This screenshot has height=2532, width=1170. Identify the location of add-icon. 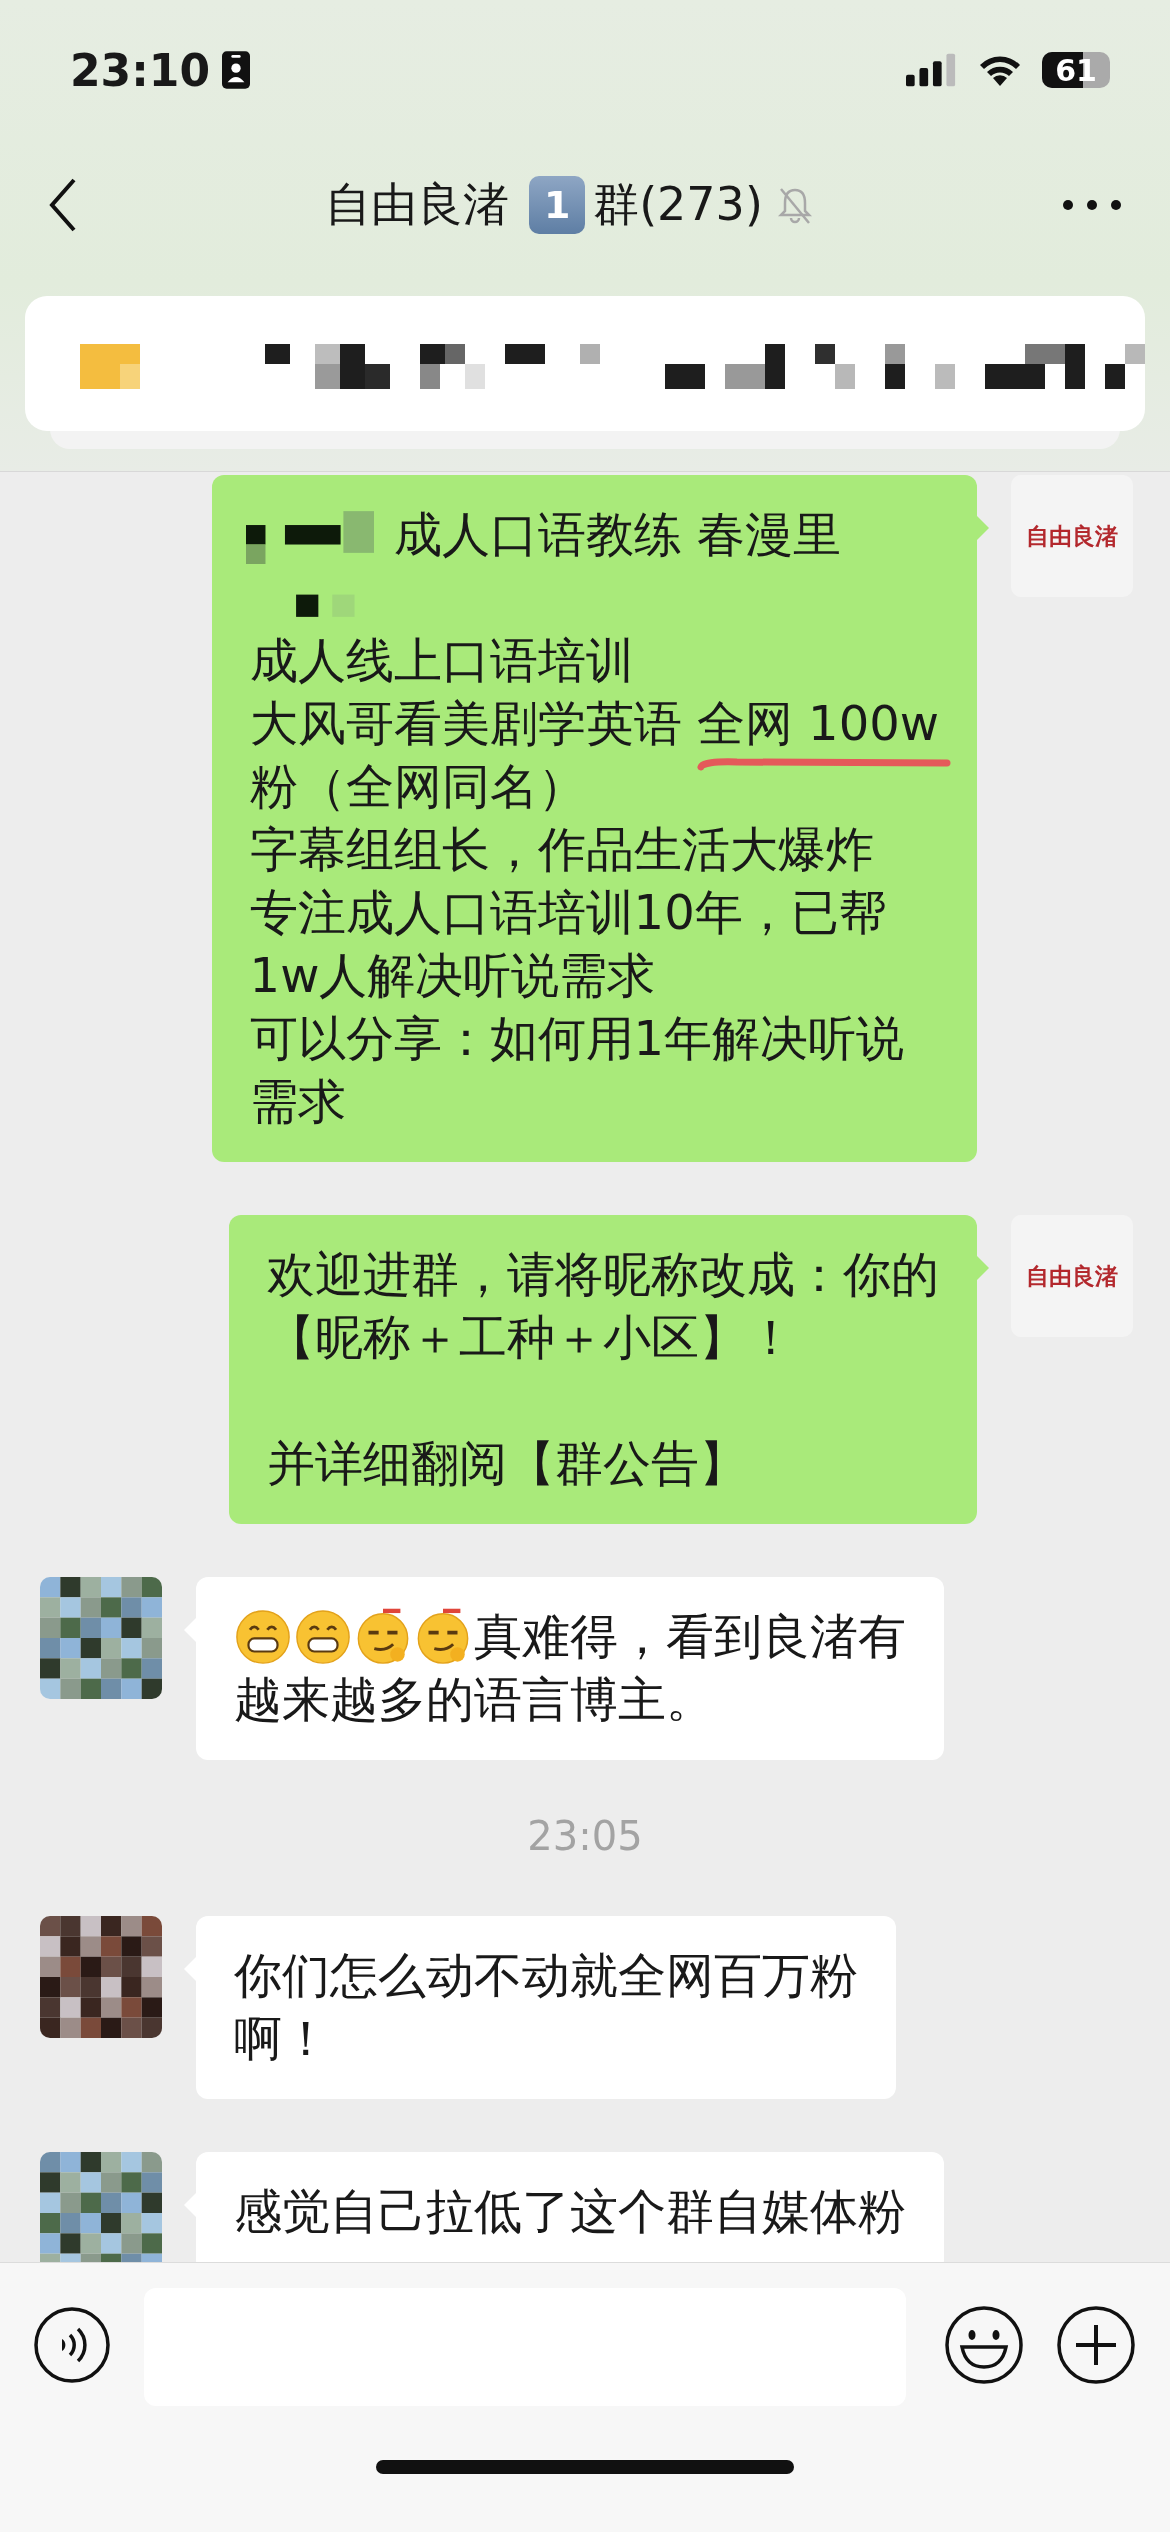
(1096, 2345).